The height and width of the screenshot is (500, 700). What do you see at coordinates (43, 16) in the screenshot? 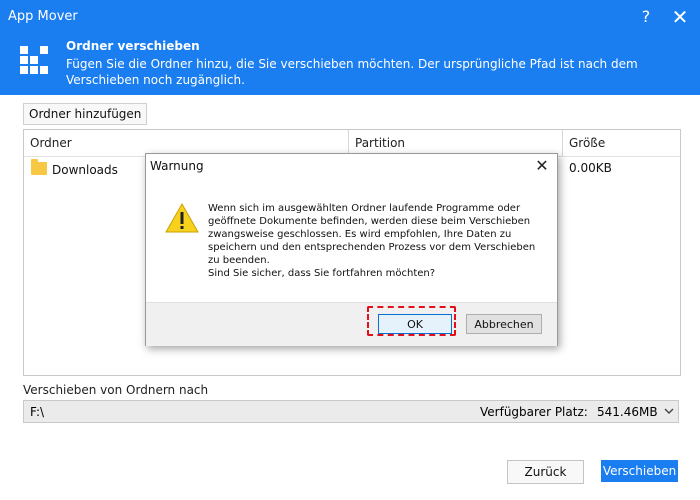
I see `window-title: App Mover` at bounding box center [43, 16].